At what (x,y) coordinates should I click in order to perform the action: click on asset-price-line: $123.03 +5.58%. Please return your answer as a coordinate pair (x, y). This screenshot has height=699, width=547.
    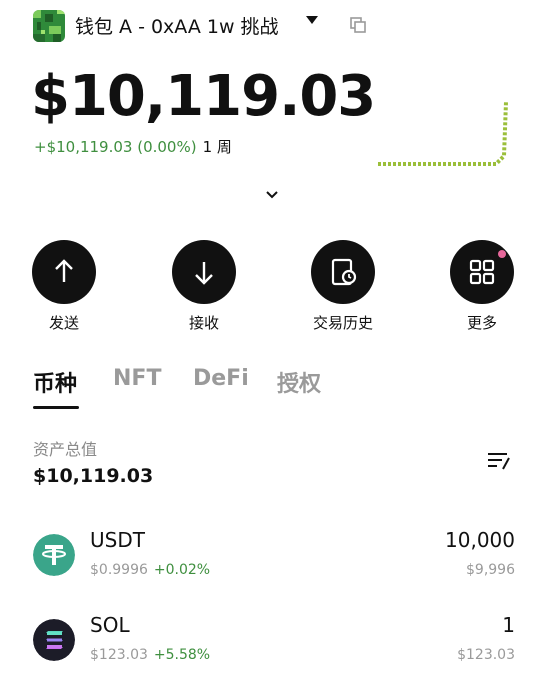
    Looking at the image, I should click on (150, 655).